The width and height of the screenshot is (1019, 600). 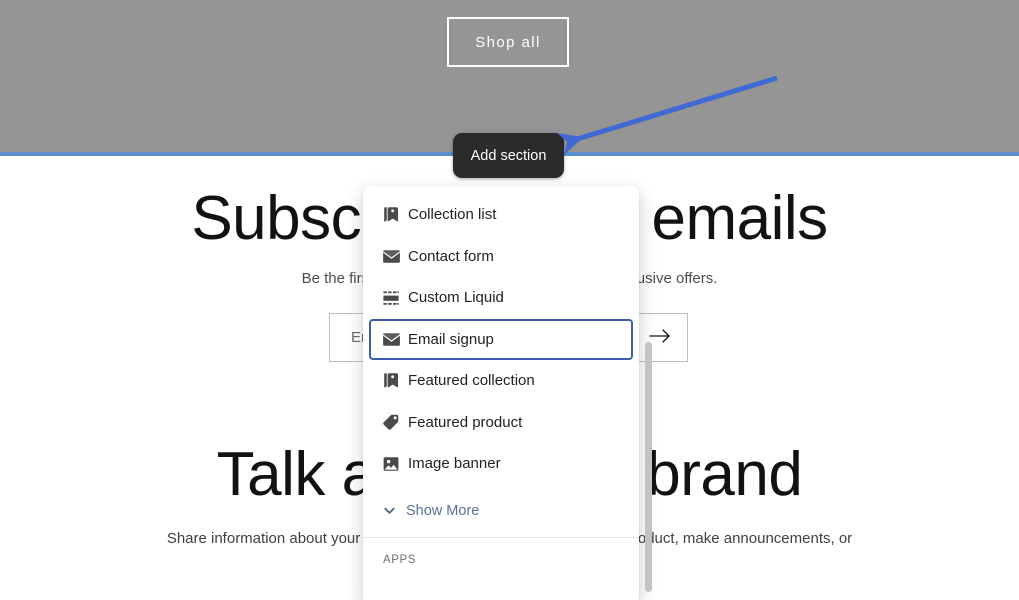 I want to click on chevron-down-icon, so click(x=389, y=511).